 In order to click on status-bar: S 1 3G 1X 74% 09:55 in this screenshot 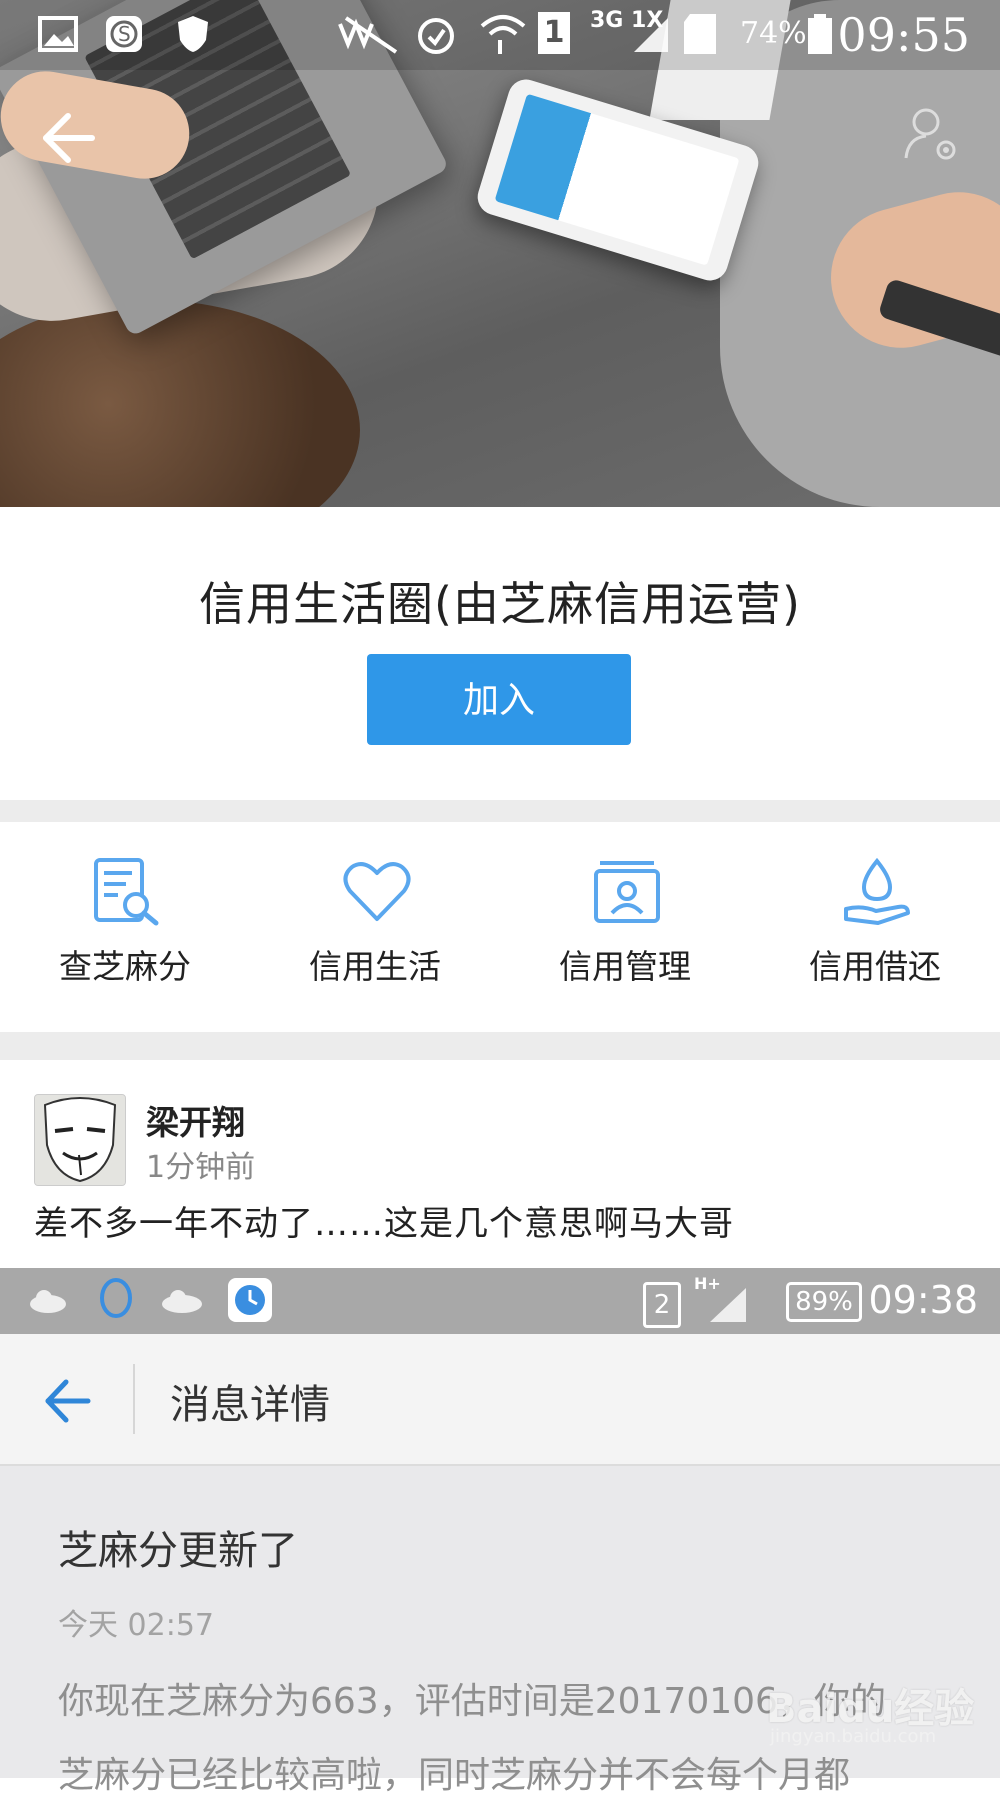, I will do `click(500, 35)`.